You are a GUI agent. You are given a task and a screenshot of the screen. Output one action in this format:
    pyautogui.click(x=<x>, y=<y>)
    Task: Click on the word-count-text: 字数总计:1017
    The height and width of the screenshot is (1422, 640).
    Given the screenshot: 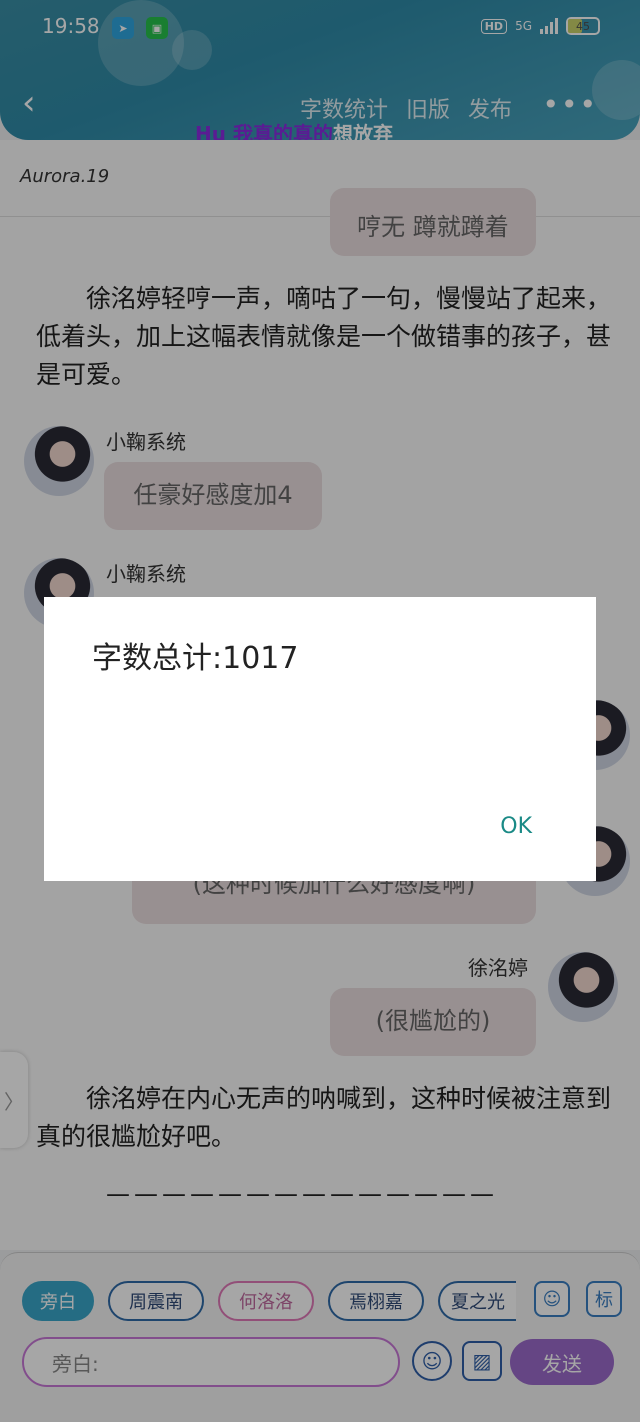 What is the action you would take?
    pyautogui.click(x=195, y=658)
    